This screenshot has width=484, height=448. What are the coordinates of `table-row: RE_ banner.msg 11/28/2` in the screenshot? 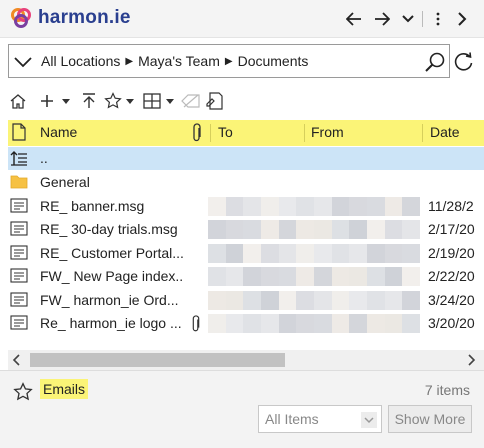 It's located at (246, 206).